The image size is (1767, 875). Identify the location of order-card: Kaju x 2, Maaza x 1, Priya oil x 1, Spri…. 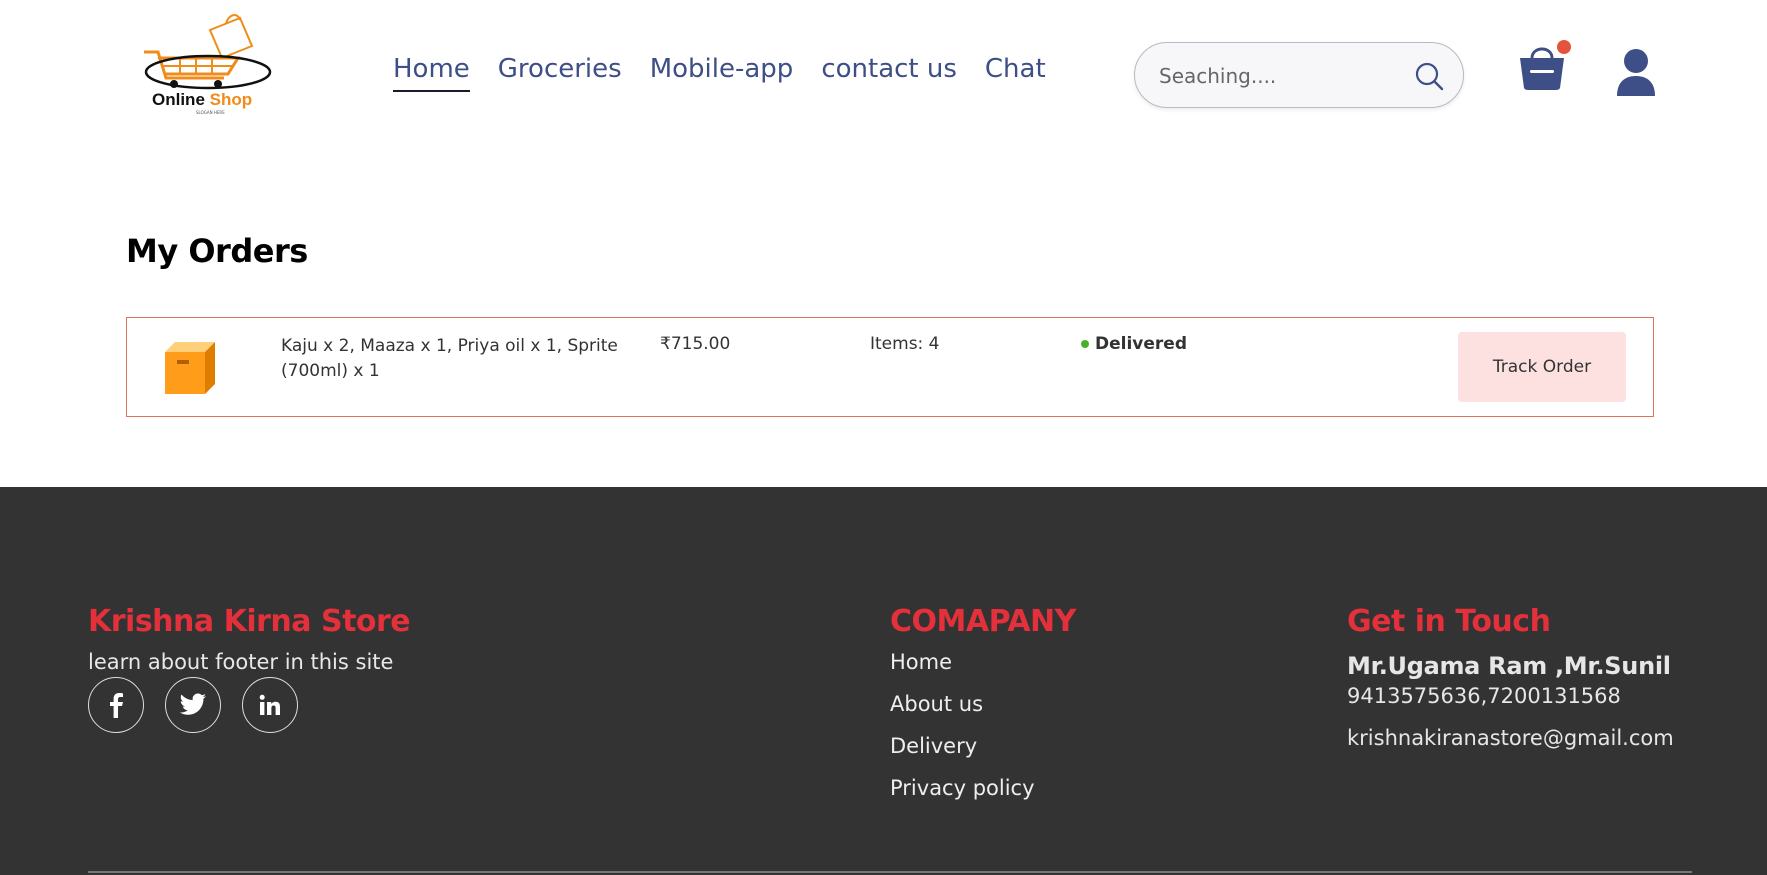
(890, 367).